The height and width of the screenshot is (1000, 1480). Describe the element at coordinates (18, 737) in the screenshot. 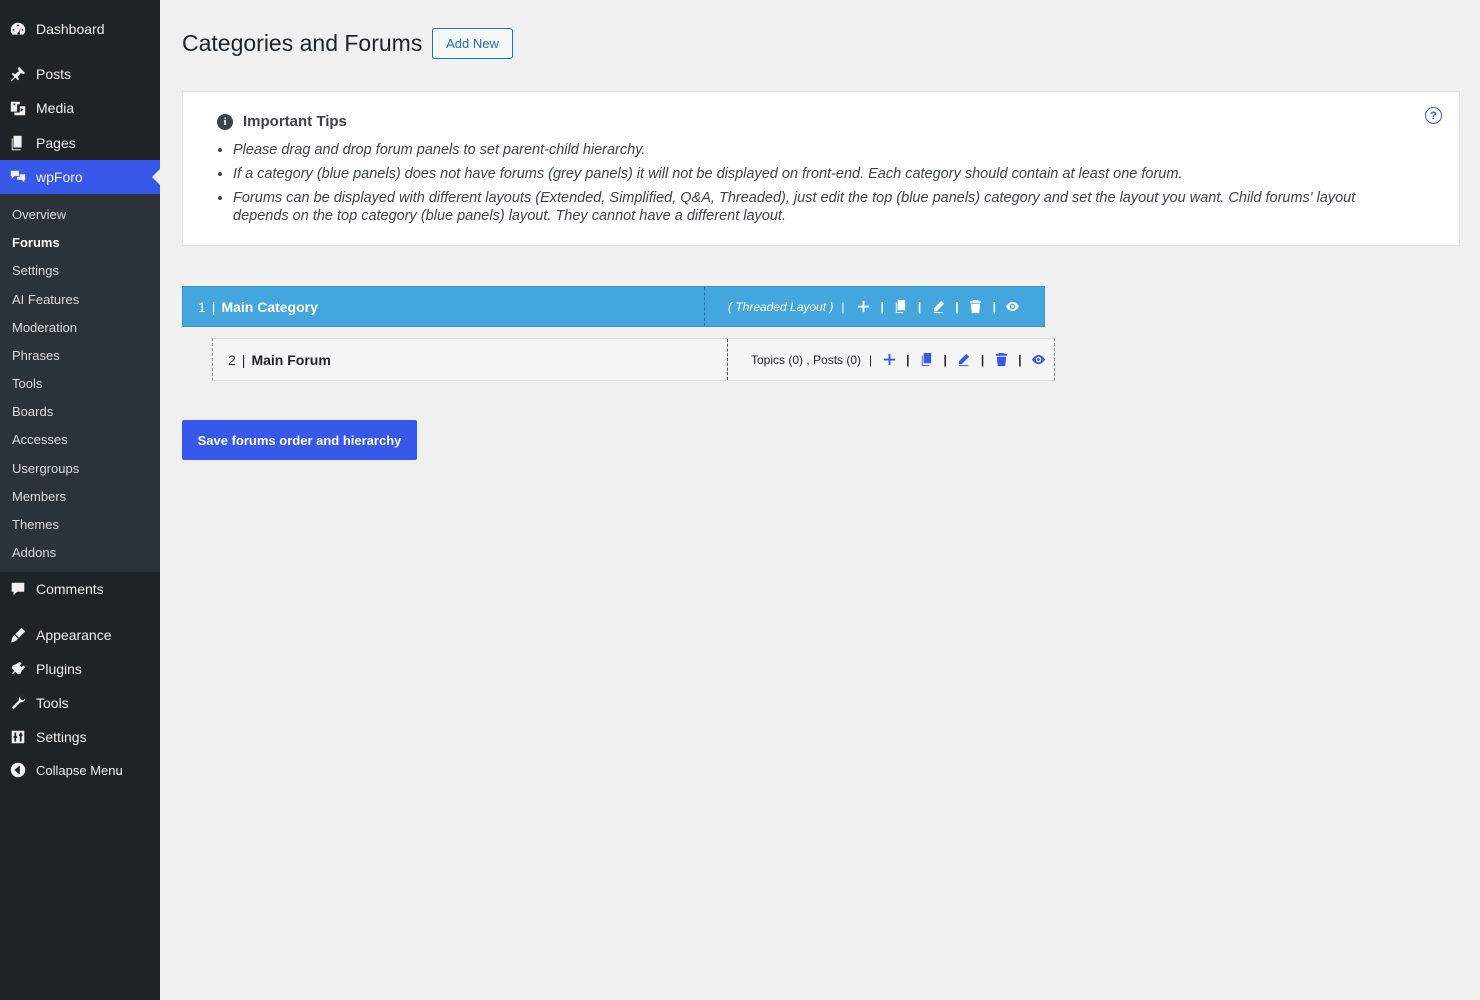

I see `settings-icon` at that location.